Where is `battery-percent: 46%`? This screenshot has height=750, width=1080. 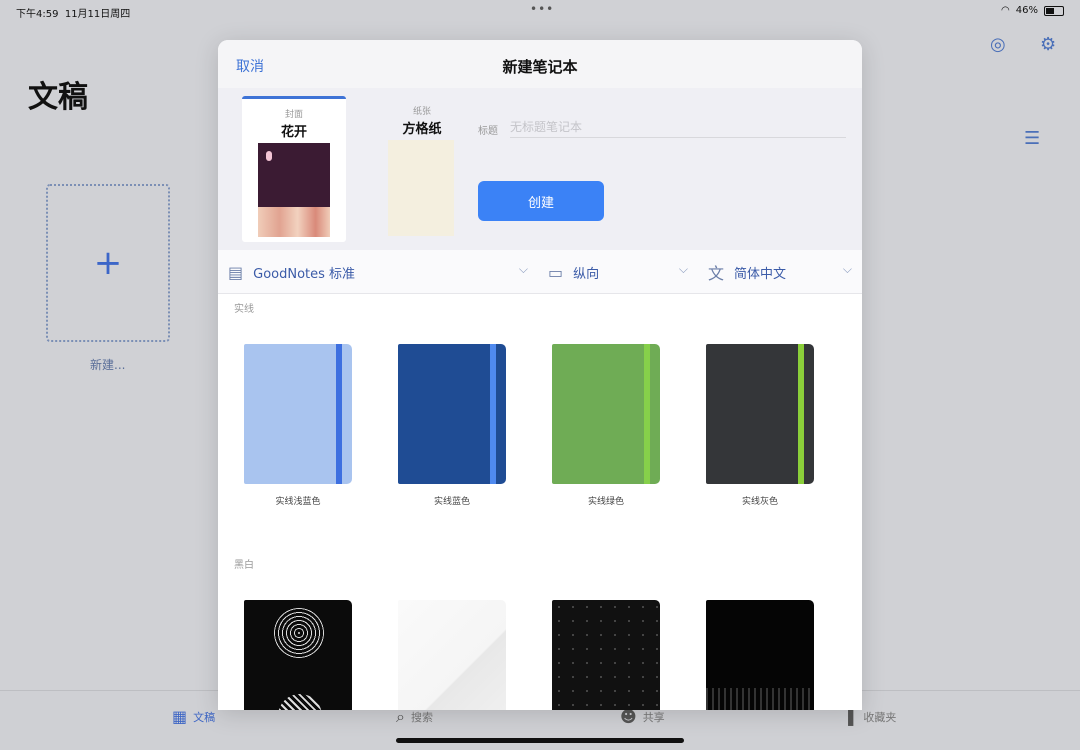 battery-percent: 46% is located at coordinates (1026, 10).